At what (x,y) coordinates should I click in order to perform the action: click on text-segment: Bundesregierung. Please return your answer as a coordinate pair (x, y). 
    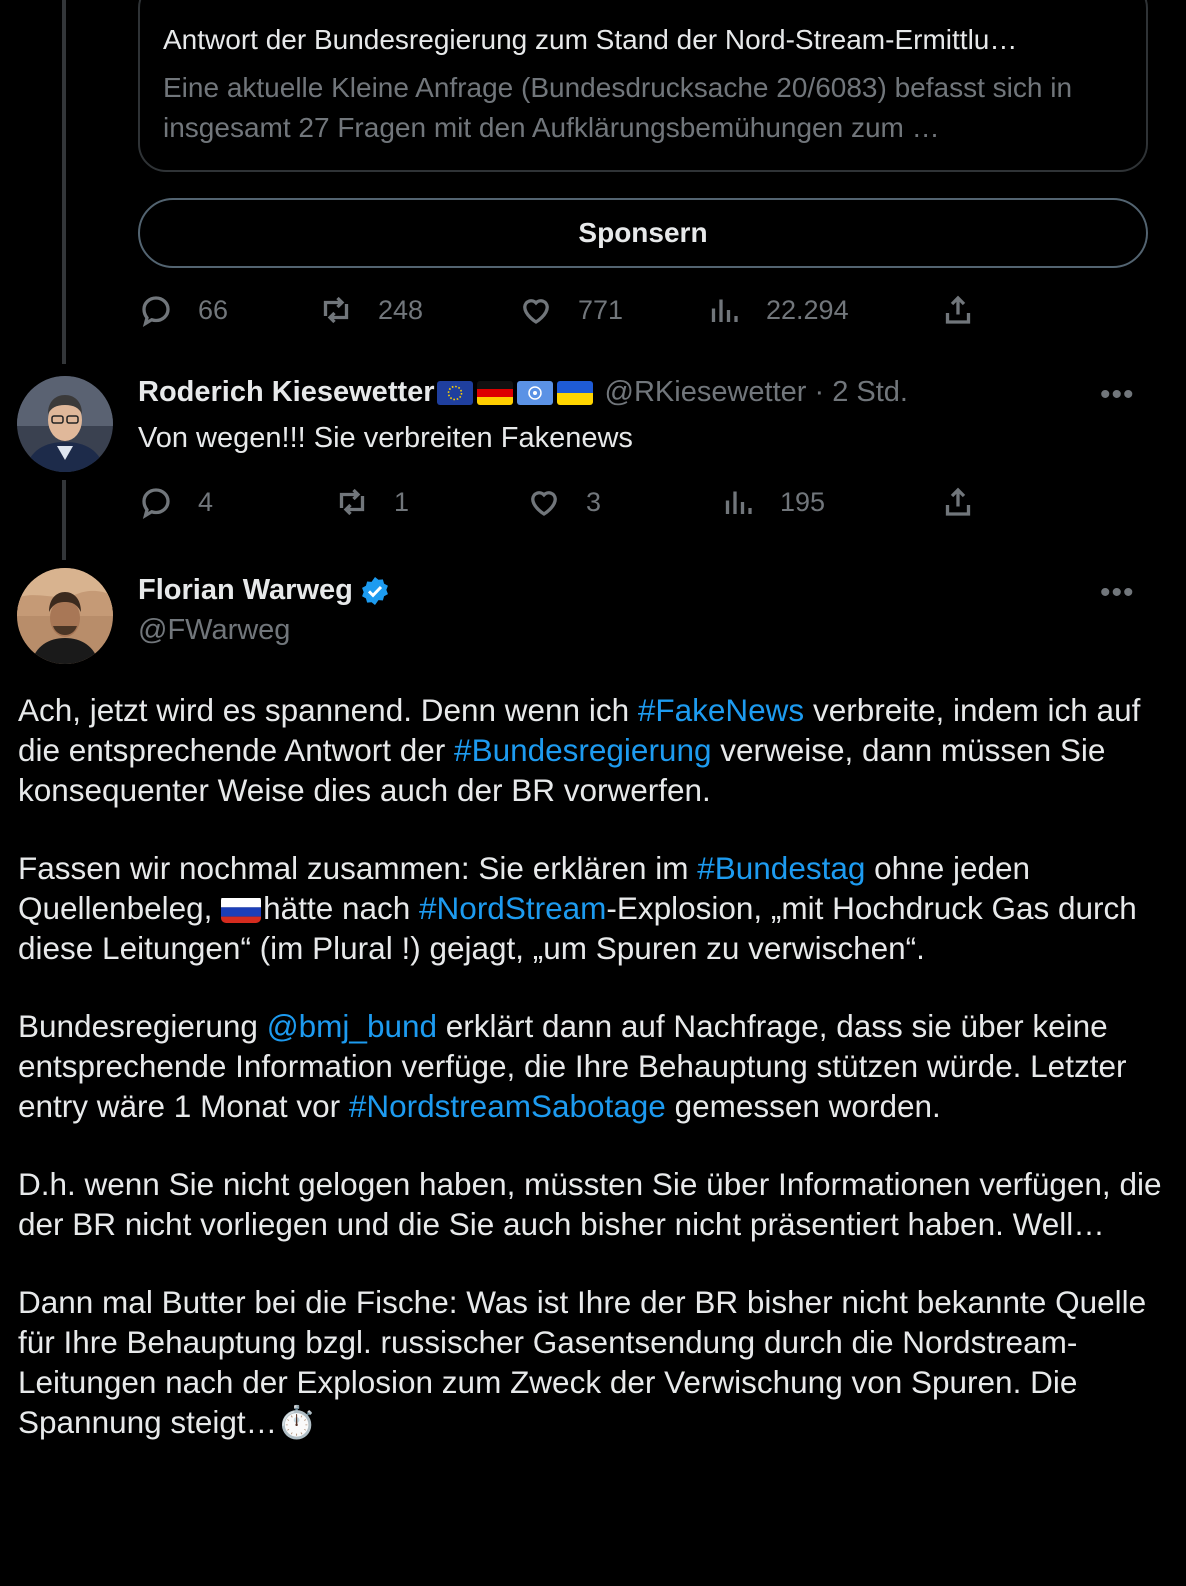
    Looking at the image, I should click on (142, 1026).